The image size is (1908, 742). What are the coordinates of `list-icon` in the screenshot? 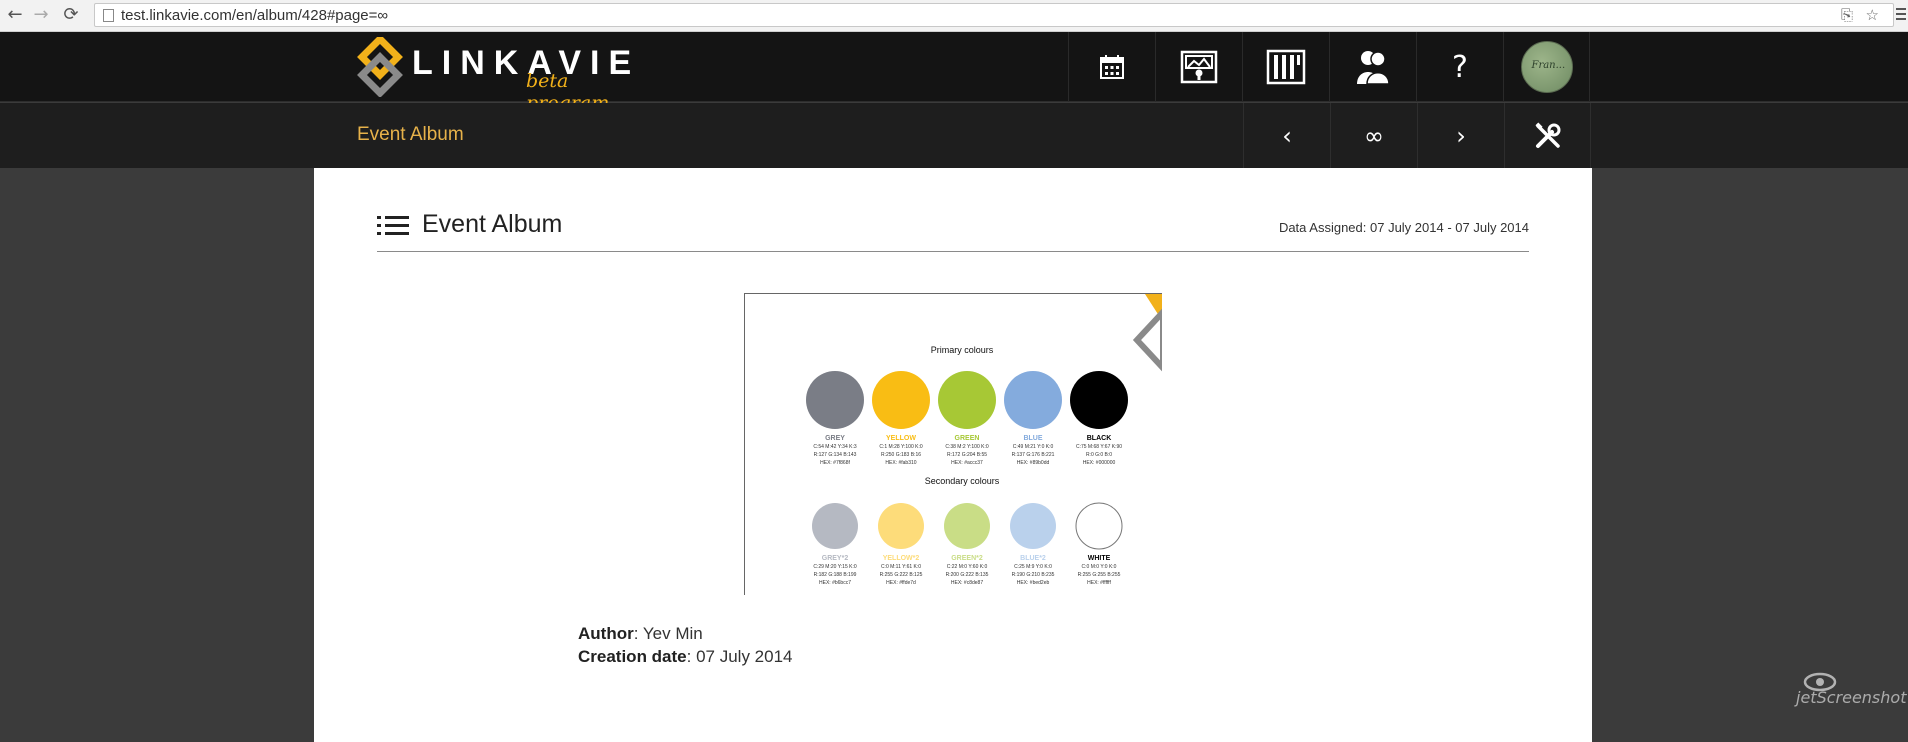 It's located at (393, 226).